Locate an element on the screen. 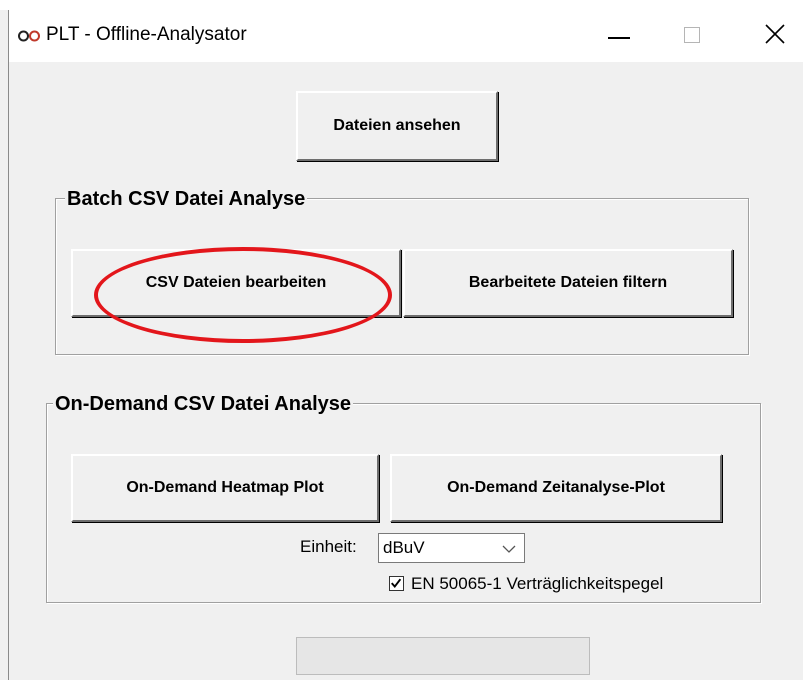 This screenshot has height=680, width=803. close-icon is located at coordinates (775, 34).